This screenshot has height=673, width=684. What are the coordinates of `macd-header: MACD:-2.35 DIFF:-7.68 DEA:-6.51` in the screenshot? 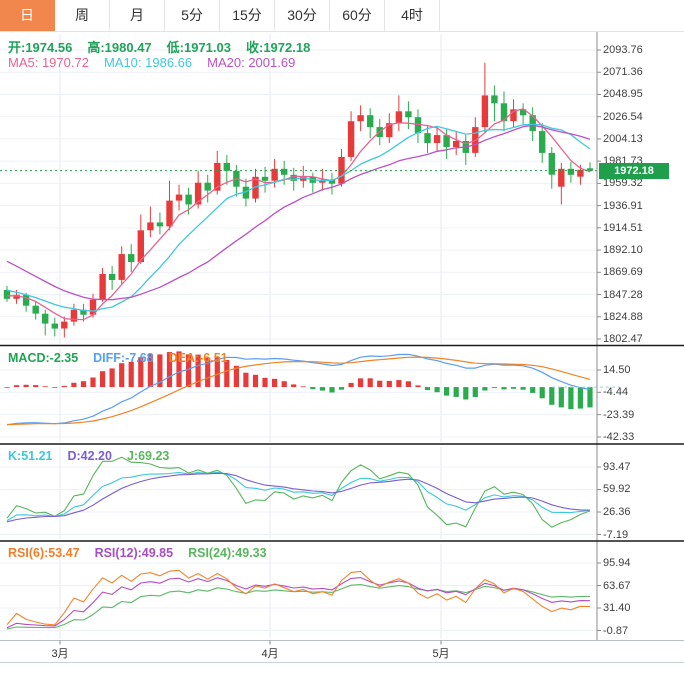 It's located at (125, 358).